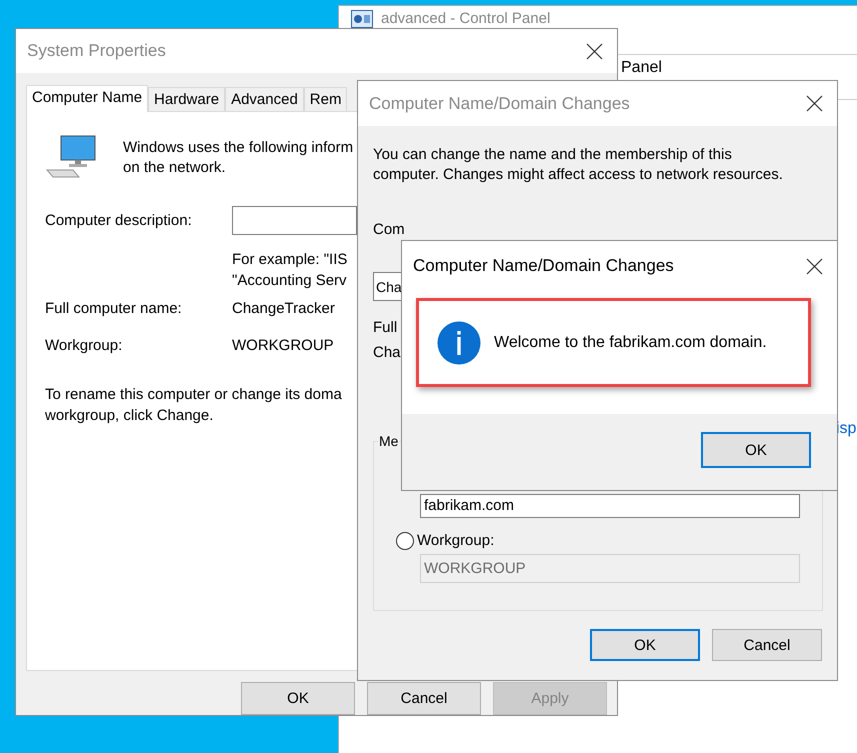  I want to click on control-panel-icon, so click(362, 19).